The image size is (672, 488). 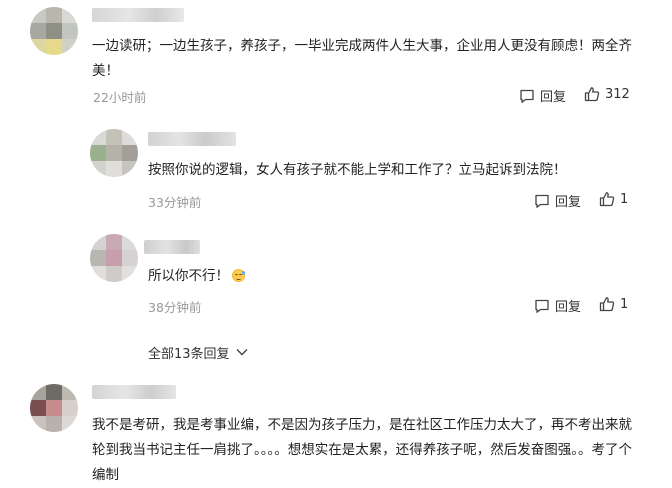 What do you see at coordinates (242, 352) in the screenshot?
I see `chevron-down-icon` at bounding box center [242, 352].